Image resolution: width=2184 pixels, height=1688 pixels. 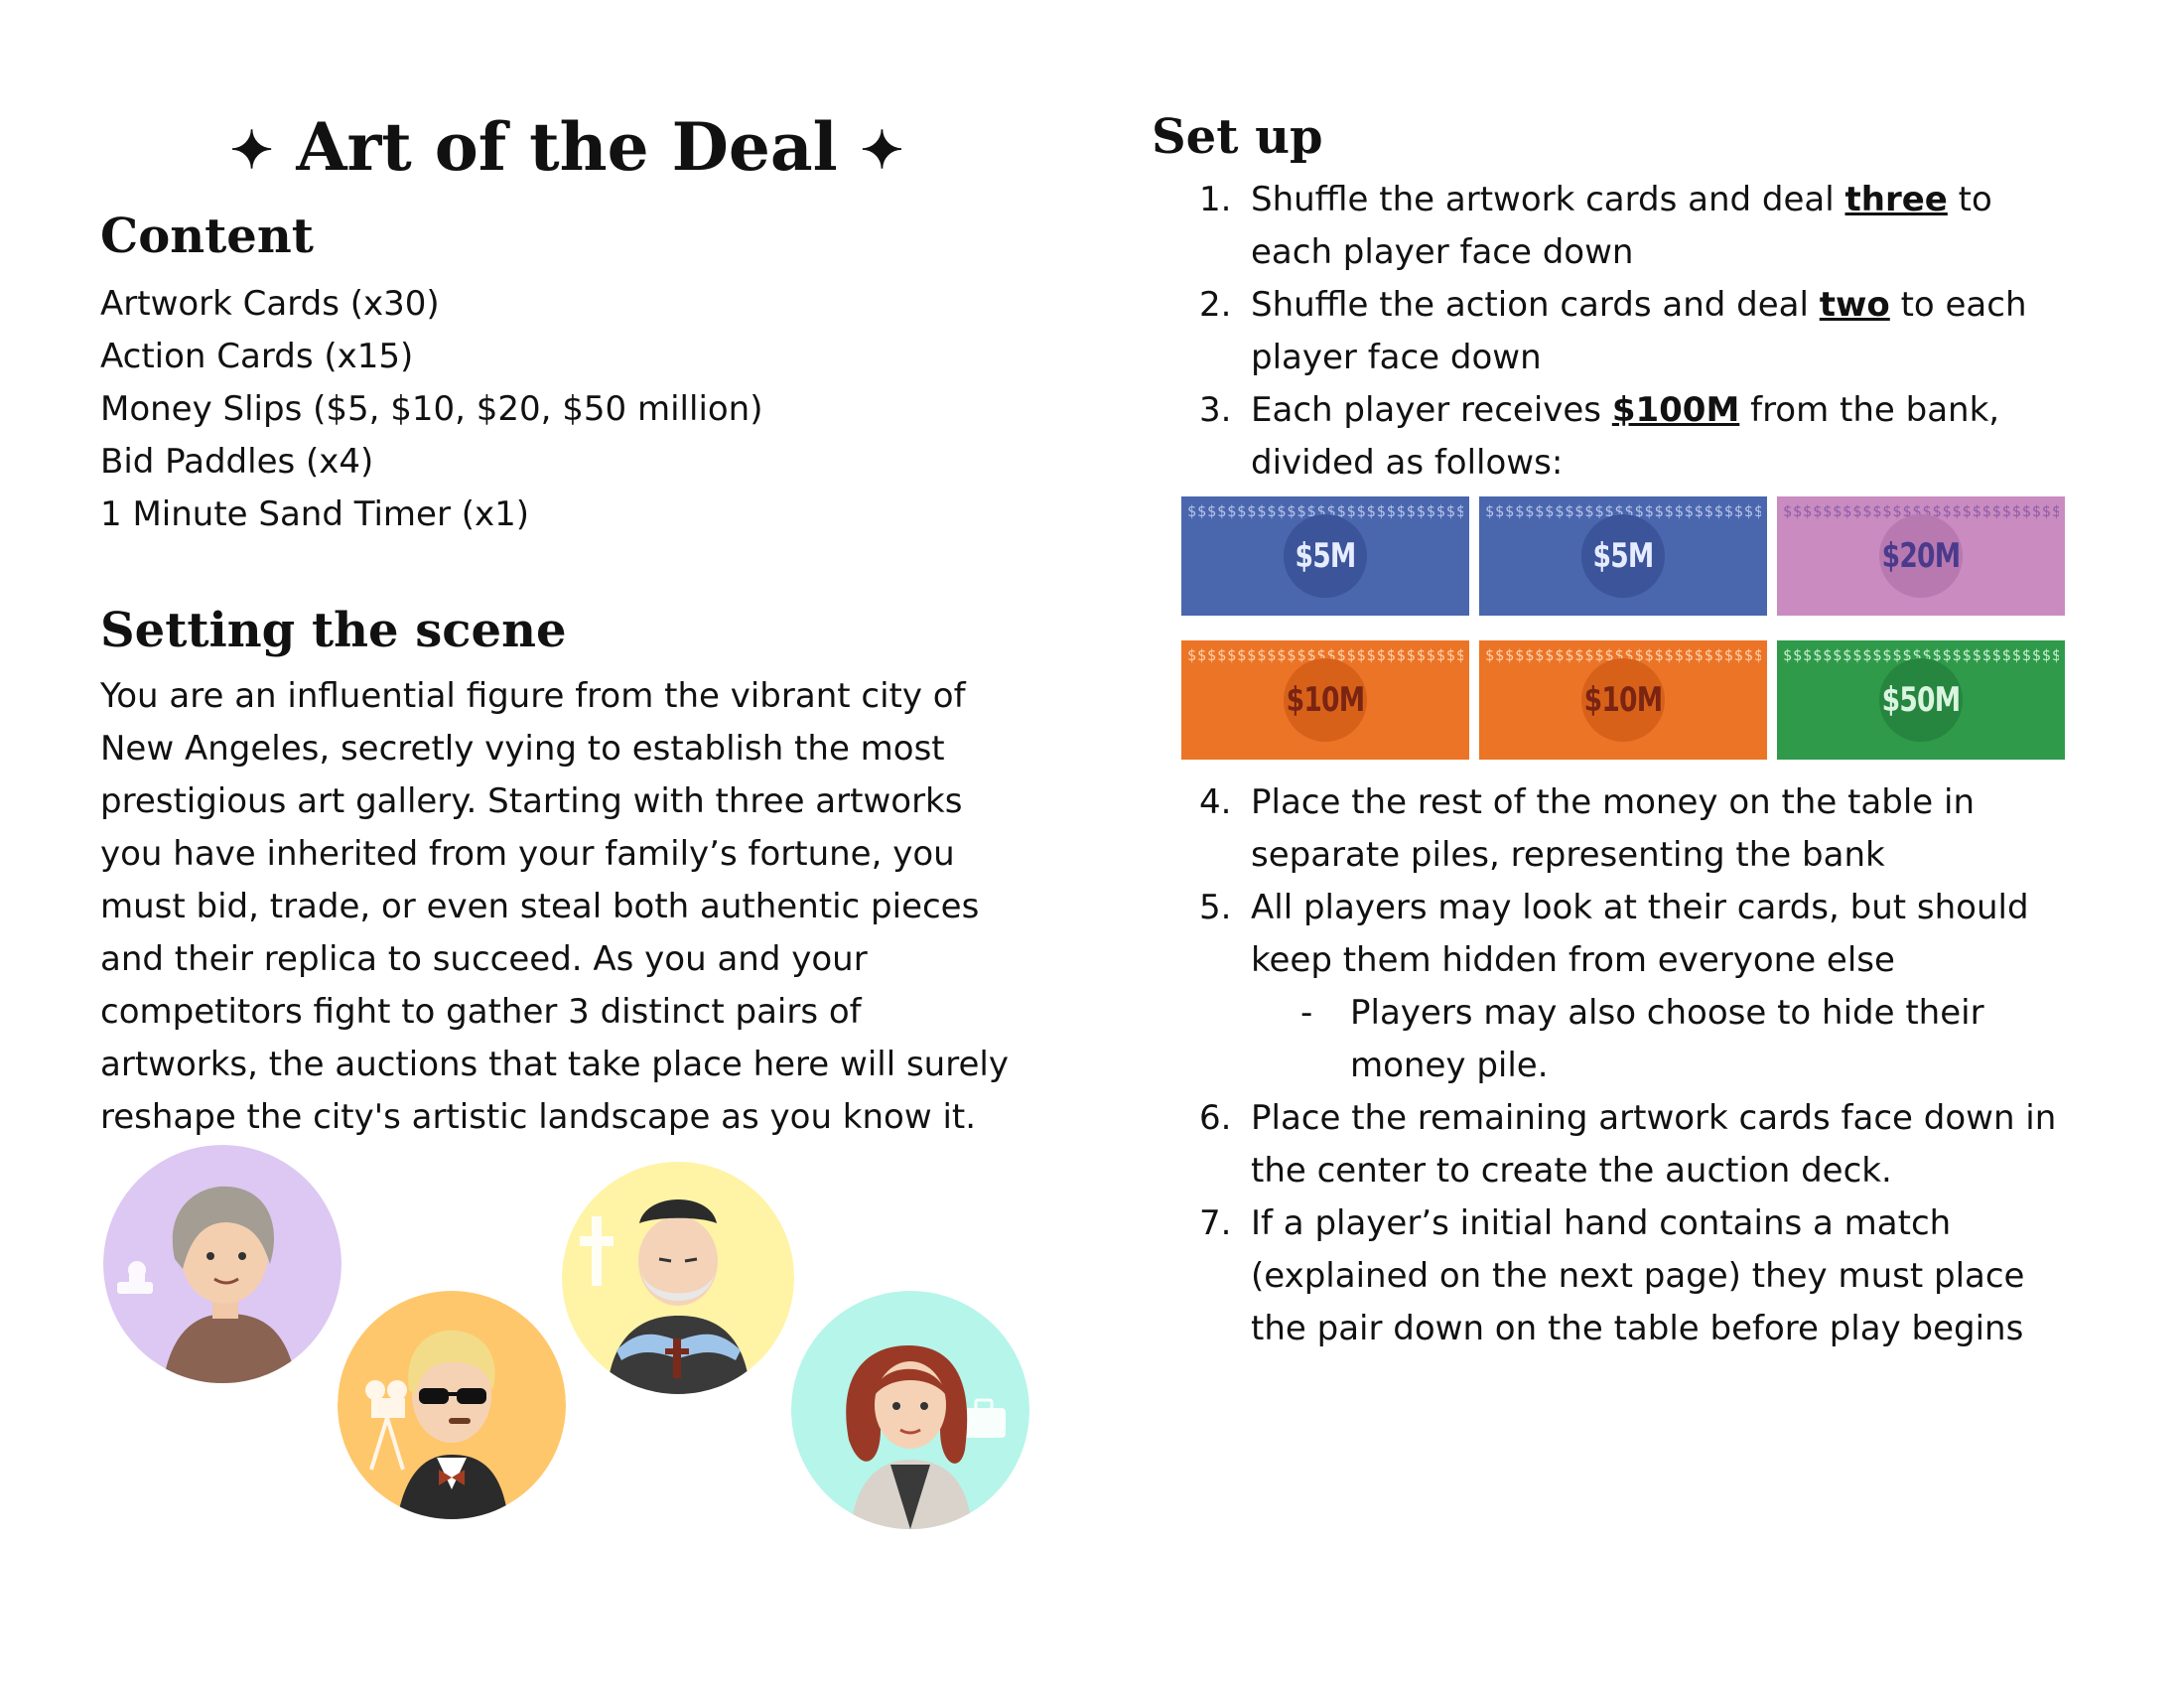 I want to click on content-item: Money Slips ($5, $10, $20, $50 million), so click(x=431, y=409).